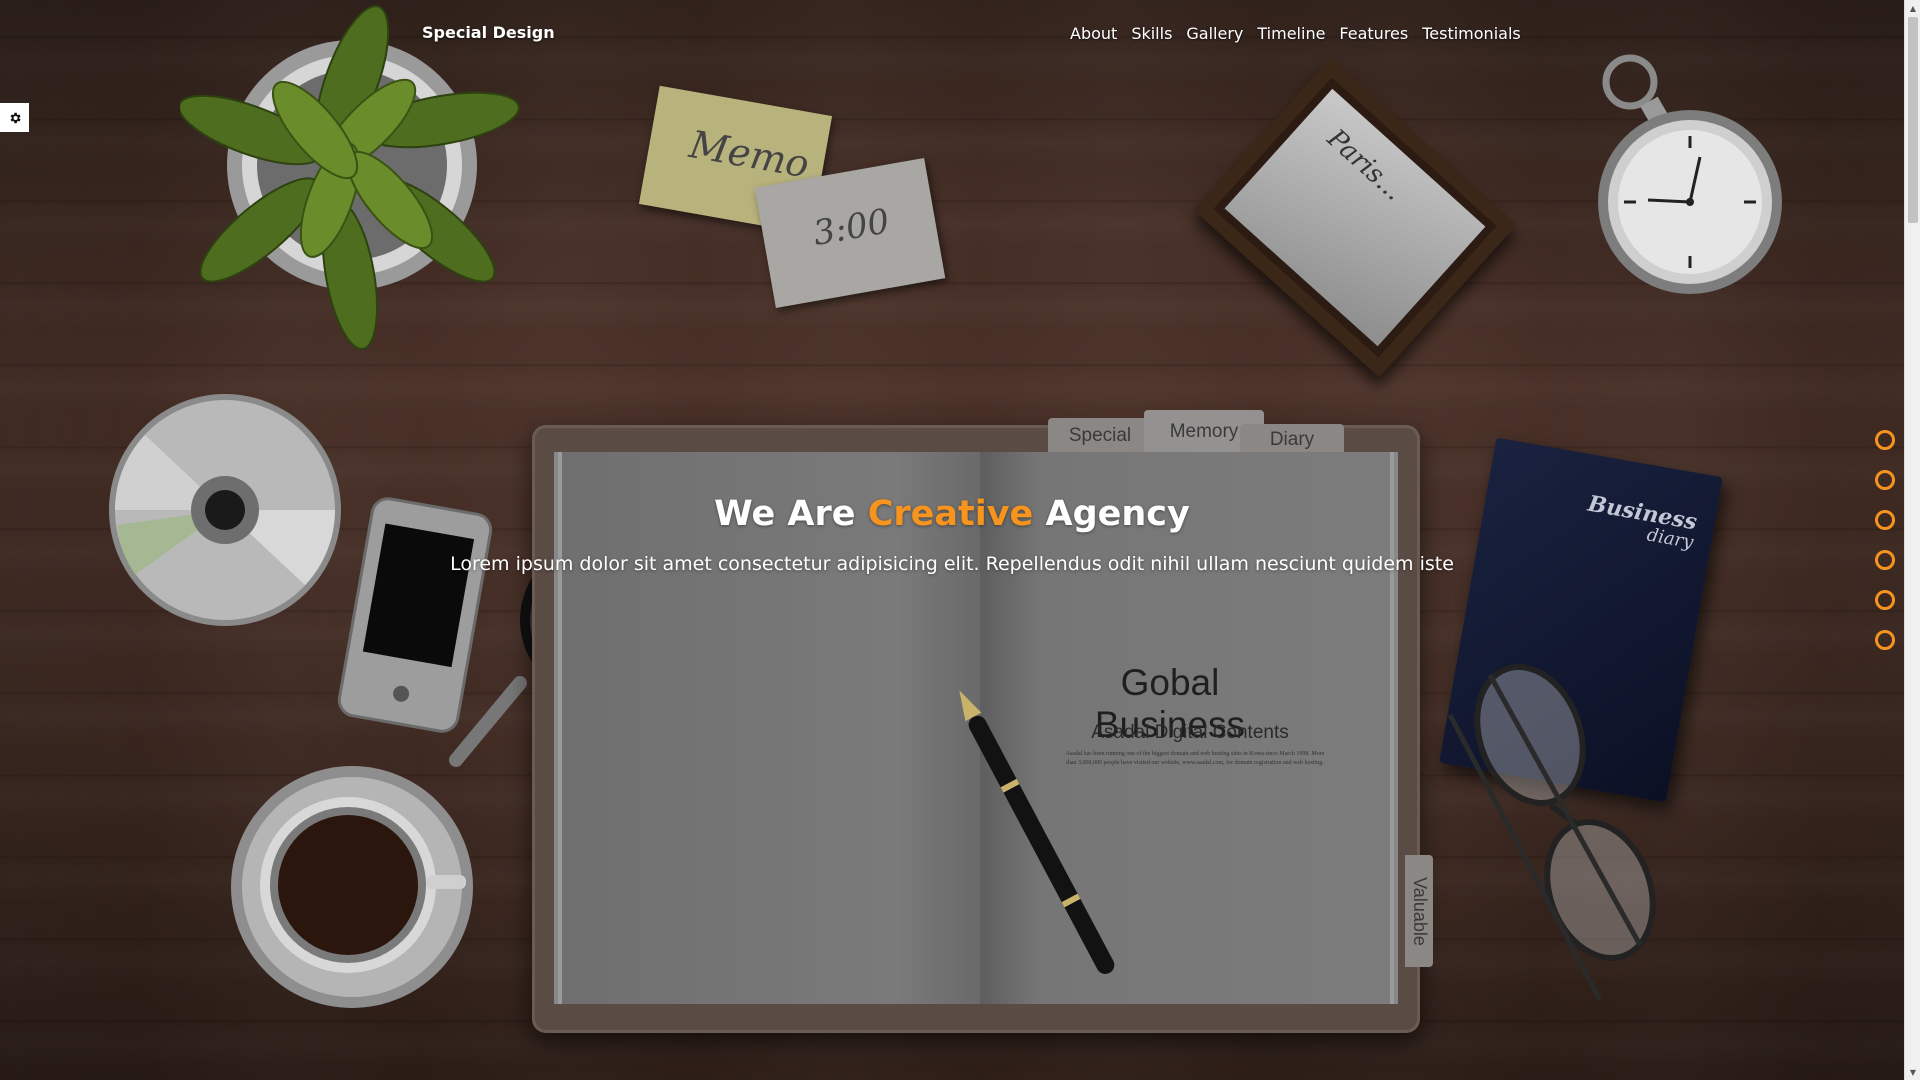 The image size is (1920, 1080). What do you see at coordinates (1912, 540) in the screenshot?
I see `page-scrollbar: ▲ ▼` at bounding box center [1912, 540].